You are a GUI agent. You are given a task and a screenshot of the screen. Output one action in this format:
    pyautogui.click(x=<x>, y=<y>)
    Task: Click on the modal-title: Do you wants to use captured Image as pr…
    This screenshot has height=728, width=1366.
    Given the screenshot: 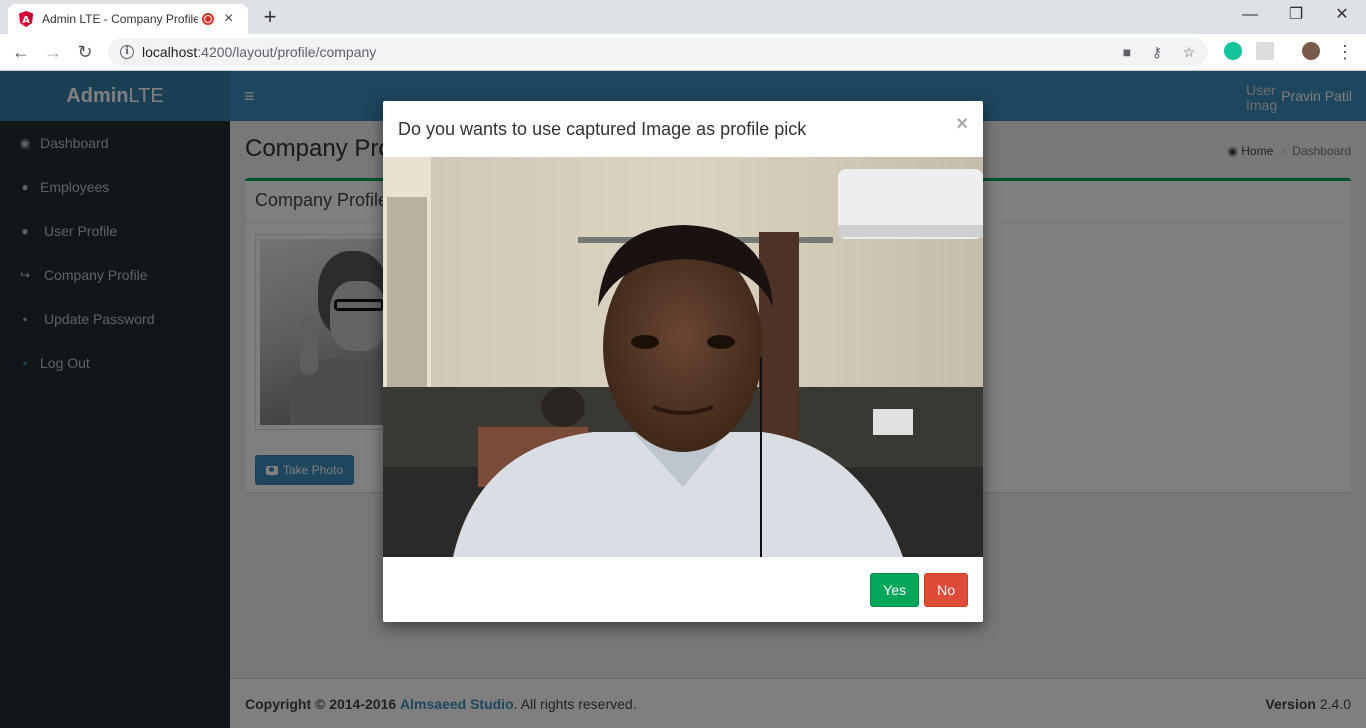 What is the action you would take?
    pyautogui.click(x=602, y=129)
    